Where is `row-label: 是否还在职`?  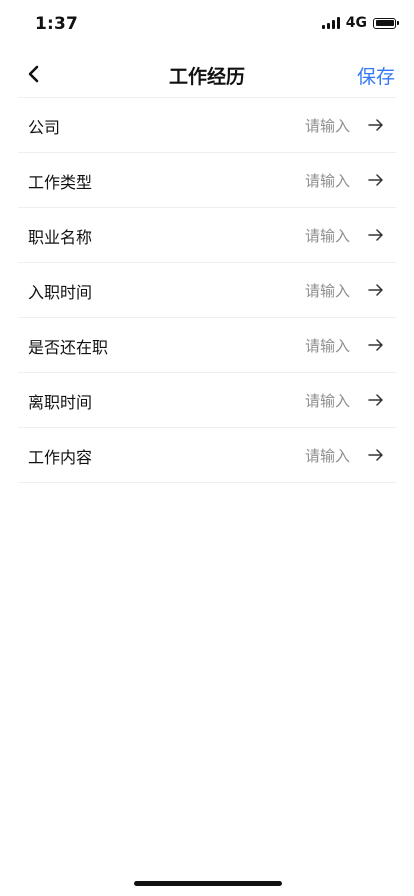
row-label: 是否还在职 is located at coordinates (68, 347).